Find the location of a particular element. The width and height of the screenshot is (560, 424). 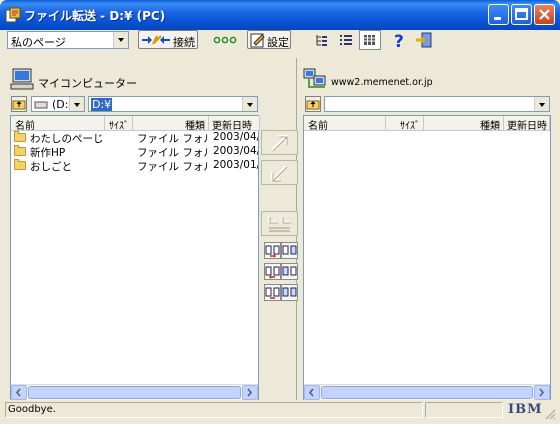

maximize-icon is located at coordinates (521, 14).